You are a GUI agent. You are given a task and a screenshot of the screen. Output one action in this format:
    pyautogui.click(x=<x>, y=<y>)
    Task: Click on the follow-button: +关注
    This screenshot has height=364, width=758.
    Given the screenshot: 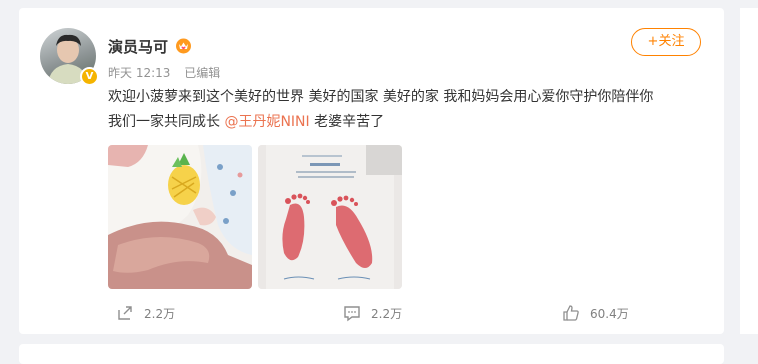 What is the action you would take?
    pyautogui.click(x=666, y=42)
    